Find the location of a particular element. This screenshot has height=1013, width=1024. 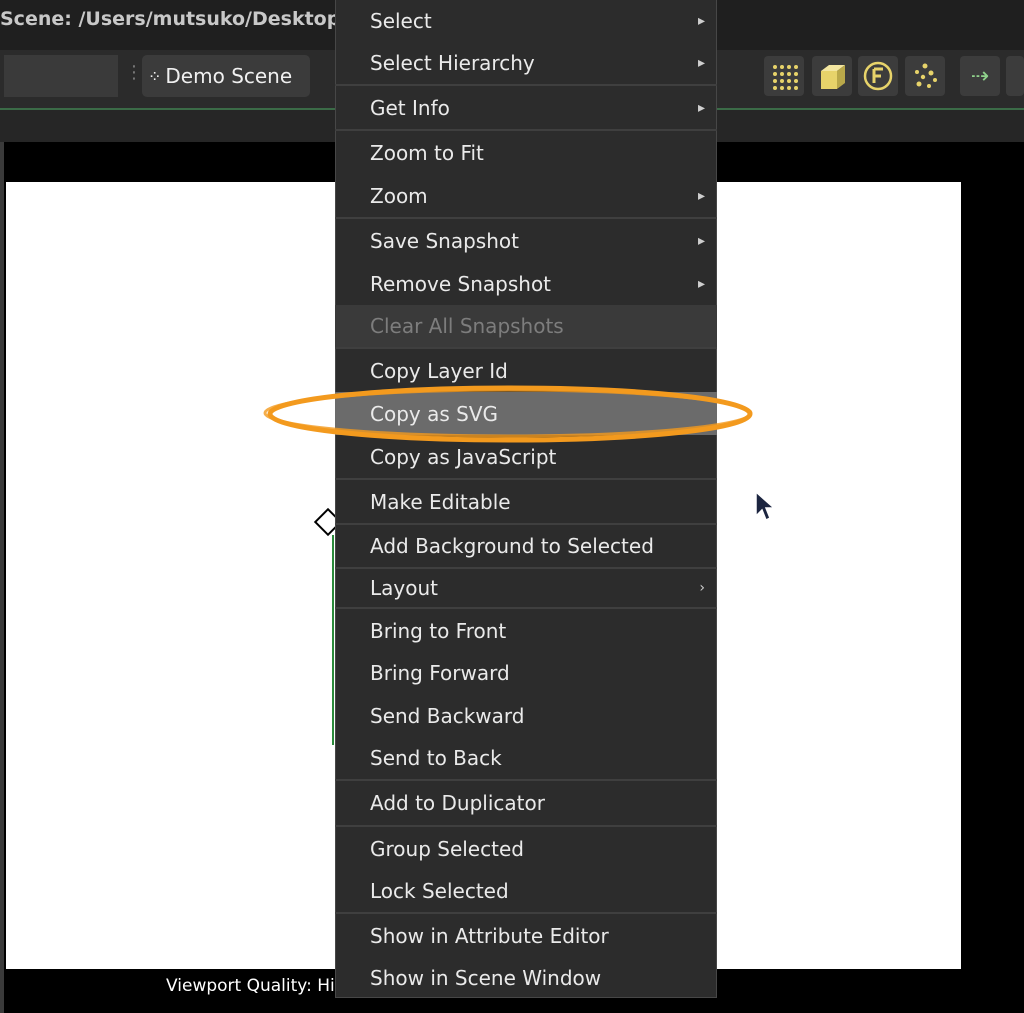

menu-item-add-to-duplicator: Add to Duplicator is located at coordinates (526, 803).